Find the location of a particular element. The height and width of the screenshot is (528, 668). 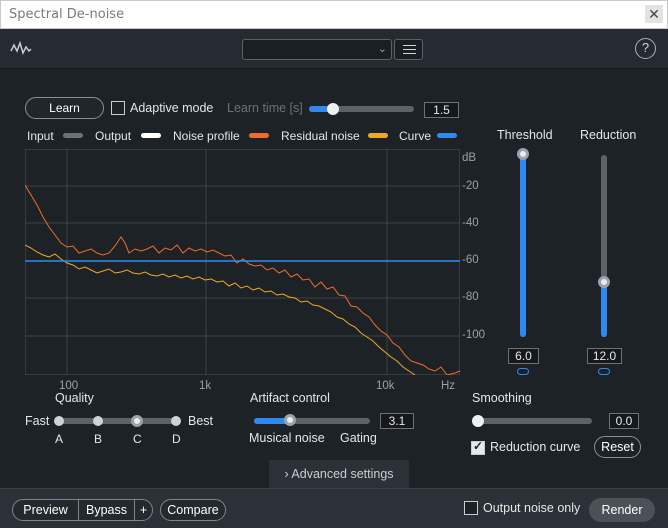

artifact-value: 3.1 is located at coordinates (397, 421).